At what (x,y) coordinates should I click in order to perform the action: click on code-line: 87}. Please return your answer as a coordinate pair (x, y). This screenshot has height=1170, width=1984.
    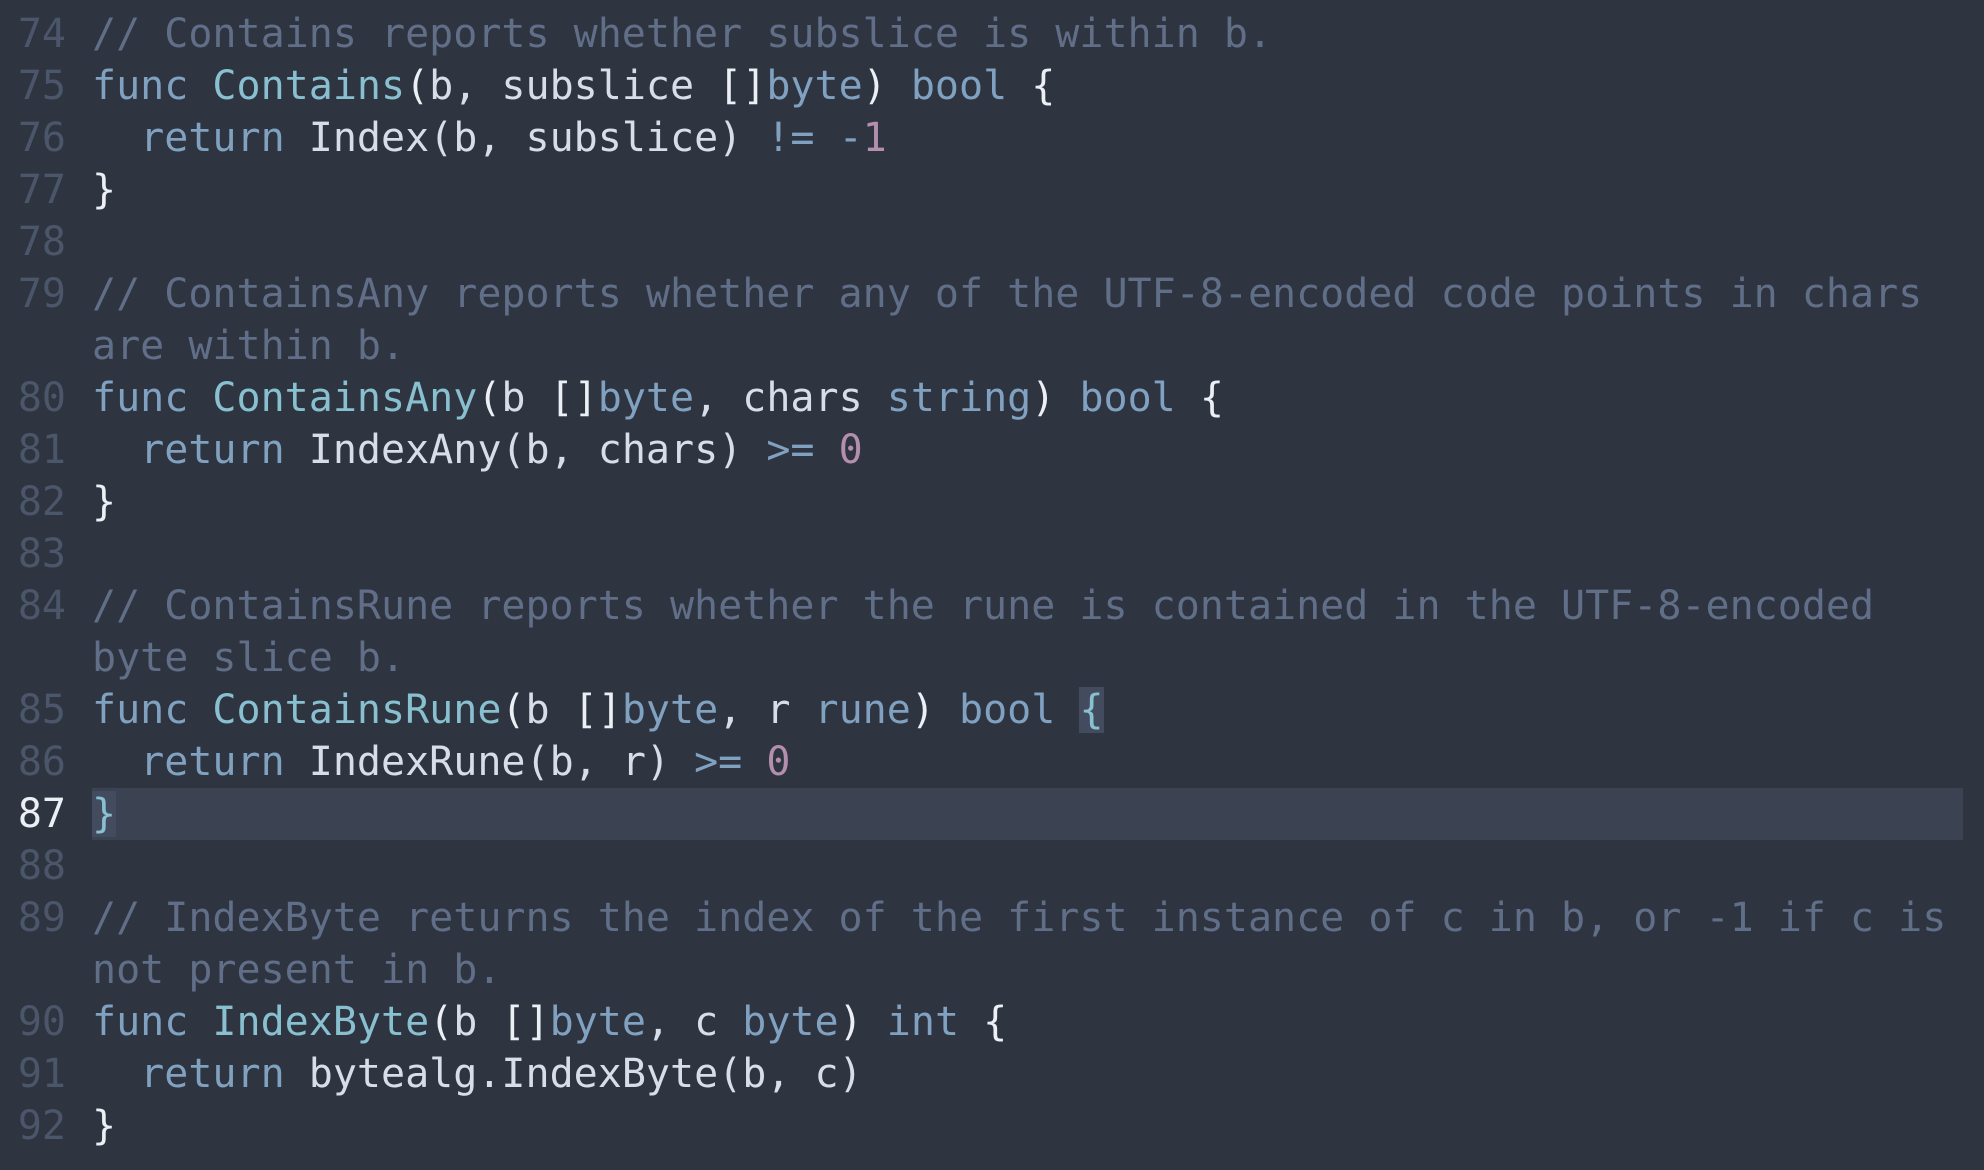
    Looking at the image, I should click on (992, 814).